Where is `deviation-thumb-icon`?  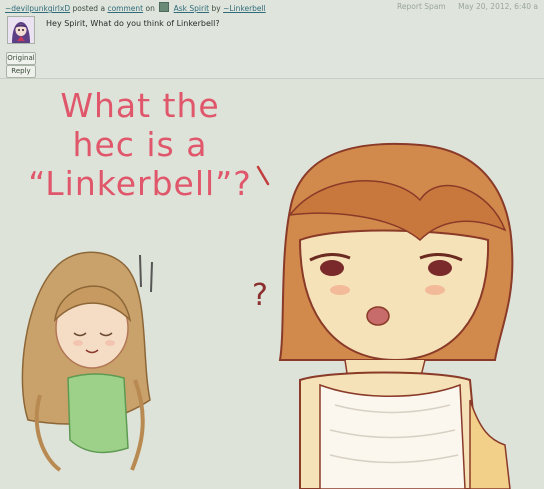 deviation-thumb-icon is located at coordinates (164, 7).